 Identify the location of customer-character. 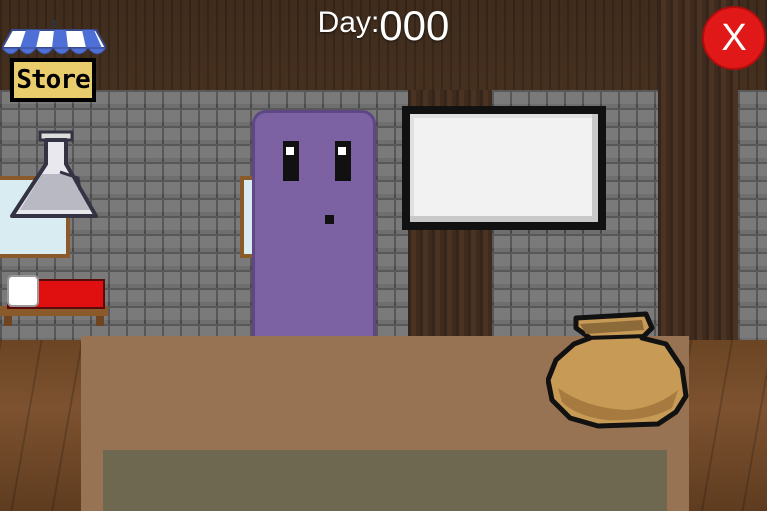
(314, 230).